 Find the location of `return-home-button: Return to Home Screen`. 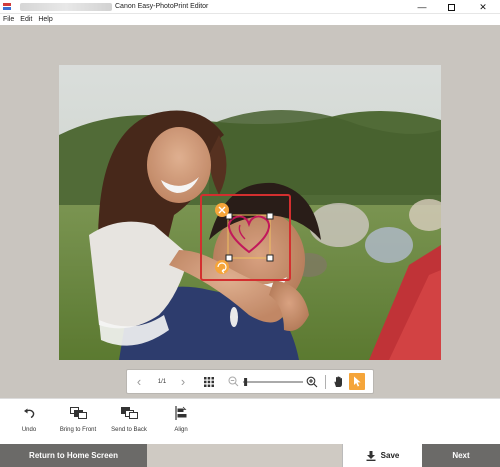

return-home-button: Return to Home Screen is located at coordinates (73, 455).